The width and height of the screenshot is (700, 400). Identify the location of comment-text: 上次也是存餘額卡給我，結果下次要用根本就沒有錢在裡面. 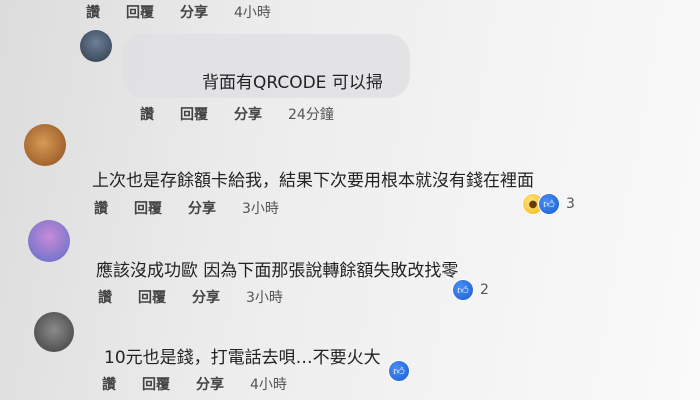
(313, 181).